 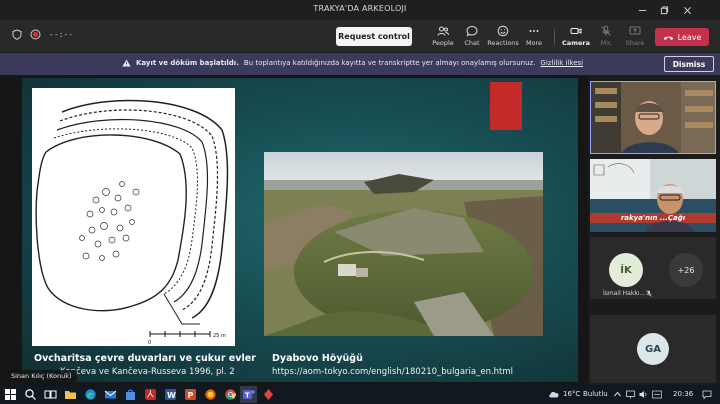 What do you see at coordinates (635, 43) in the screenshot?
I see `share-label: Share` at bounding box center [635, 43].